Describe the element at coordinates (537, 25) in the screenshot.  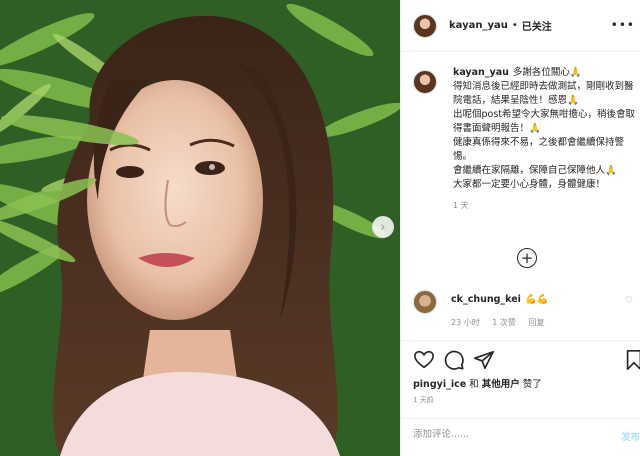
I see `follow-status-button: 已关注` at that location.